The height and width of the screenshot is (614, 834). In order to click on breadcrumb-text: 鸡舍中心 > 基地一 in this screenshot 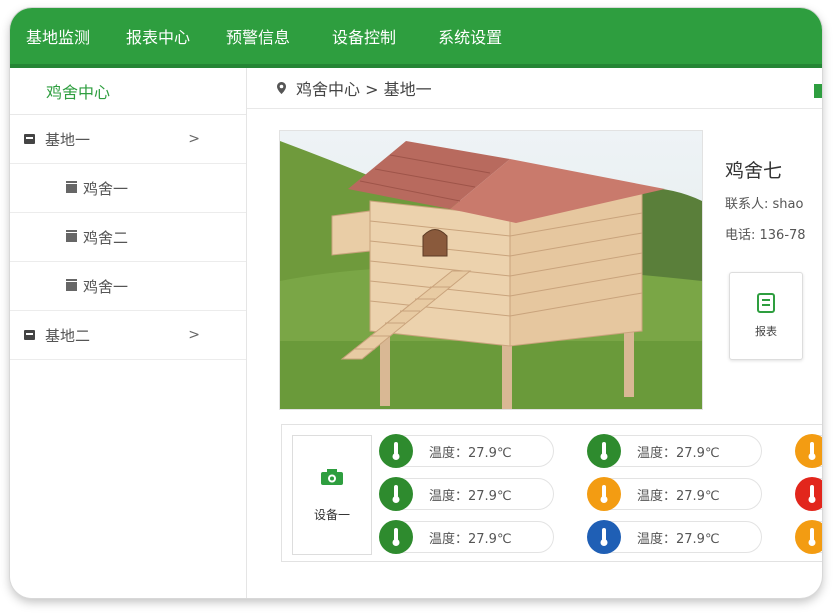, I will do `click(364, 89)`.